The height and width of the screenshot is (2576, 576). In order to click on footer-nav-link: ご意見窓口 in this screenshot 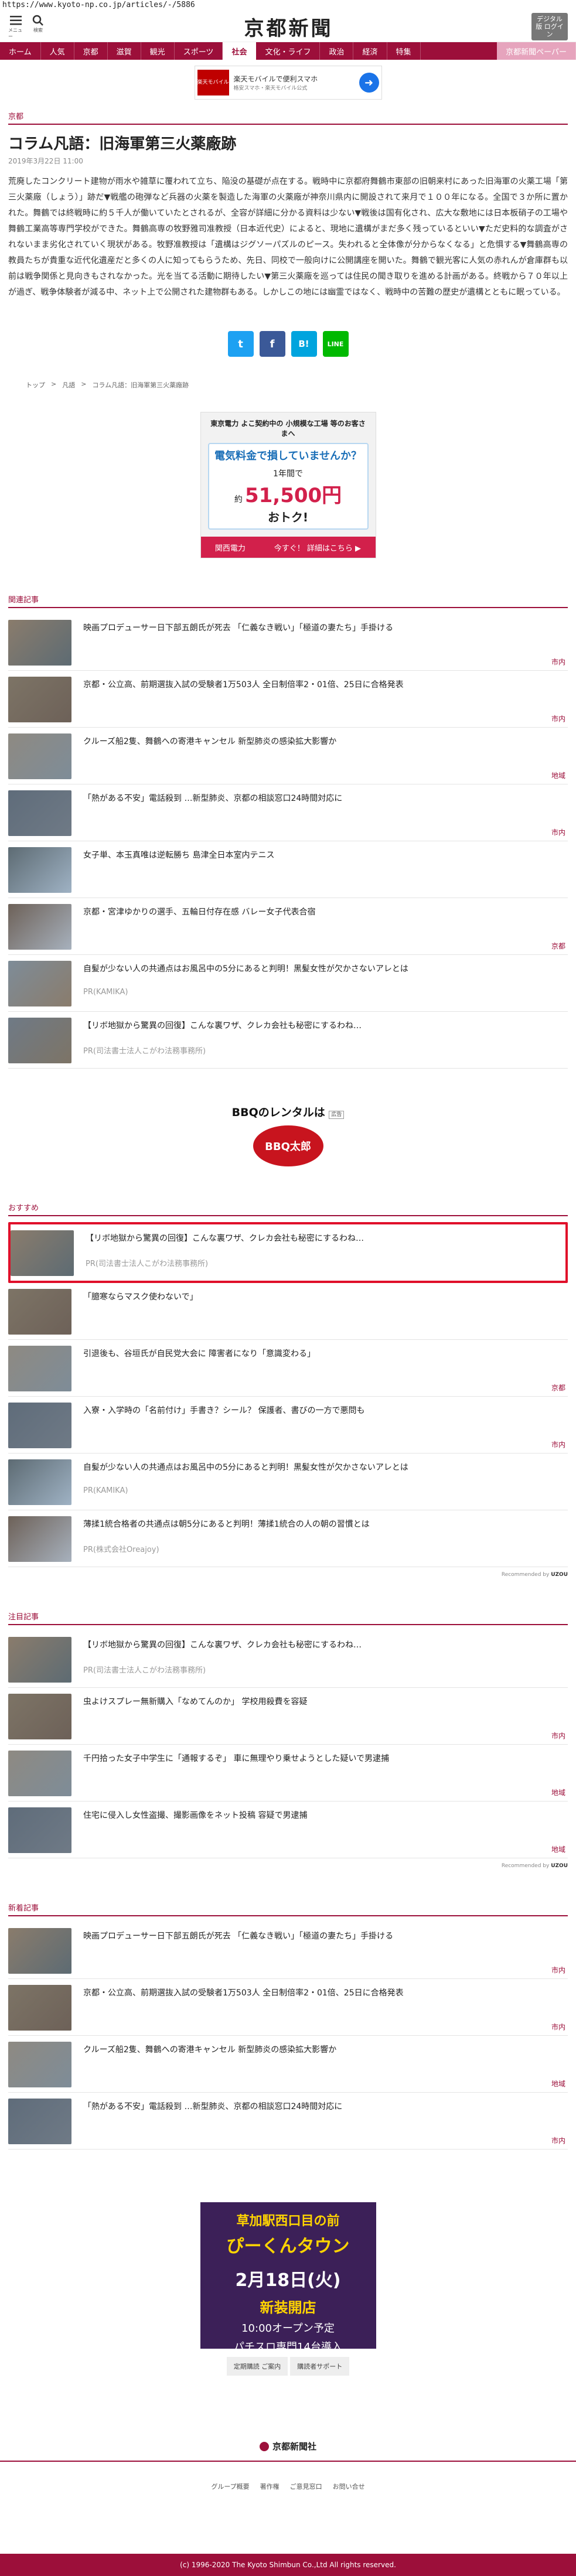, I will do `click(306, 2486)`.